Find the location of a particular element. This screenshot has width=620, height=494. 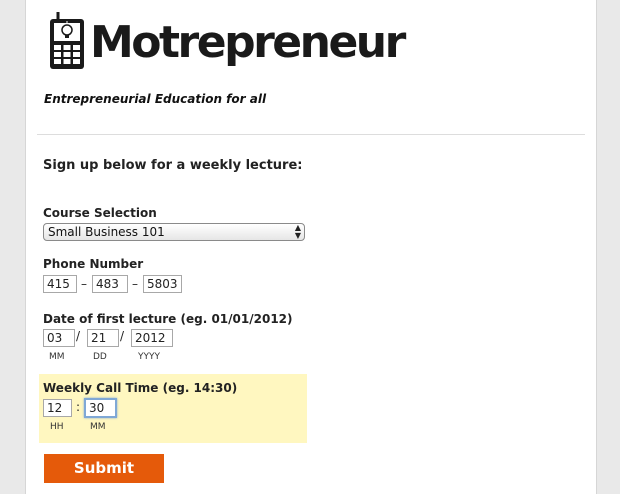

call-hour-input: 12 is located at coordinates (57, 408).